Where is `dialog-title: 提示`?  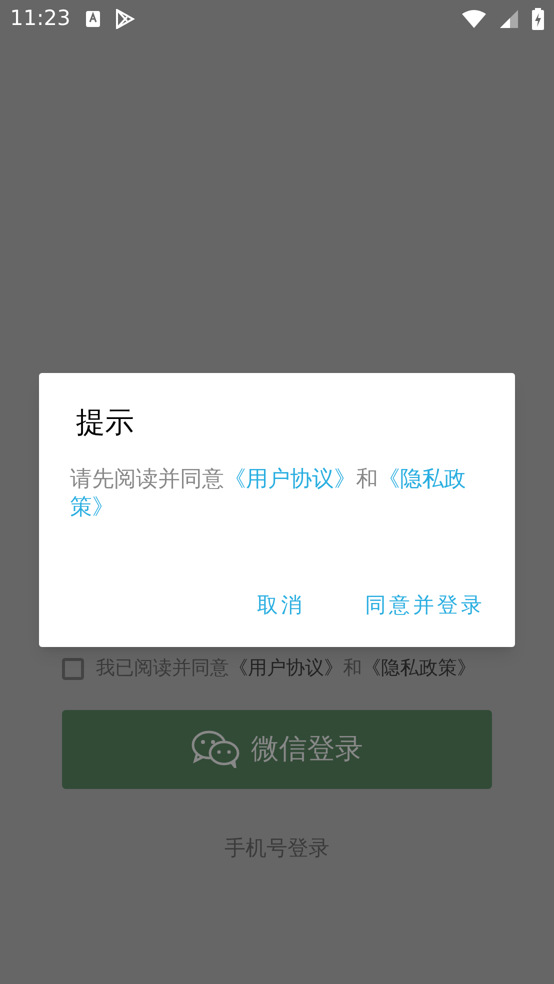 dialog-title: 提示 is located at coordinates (105, 423).